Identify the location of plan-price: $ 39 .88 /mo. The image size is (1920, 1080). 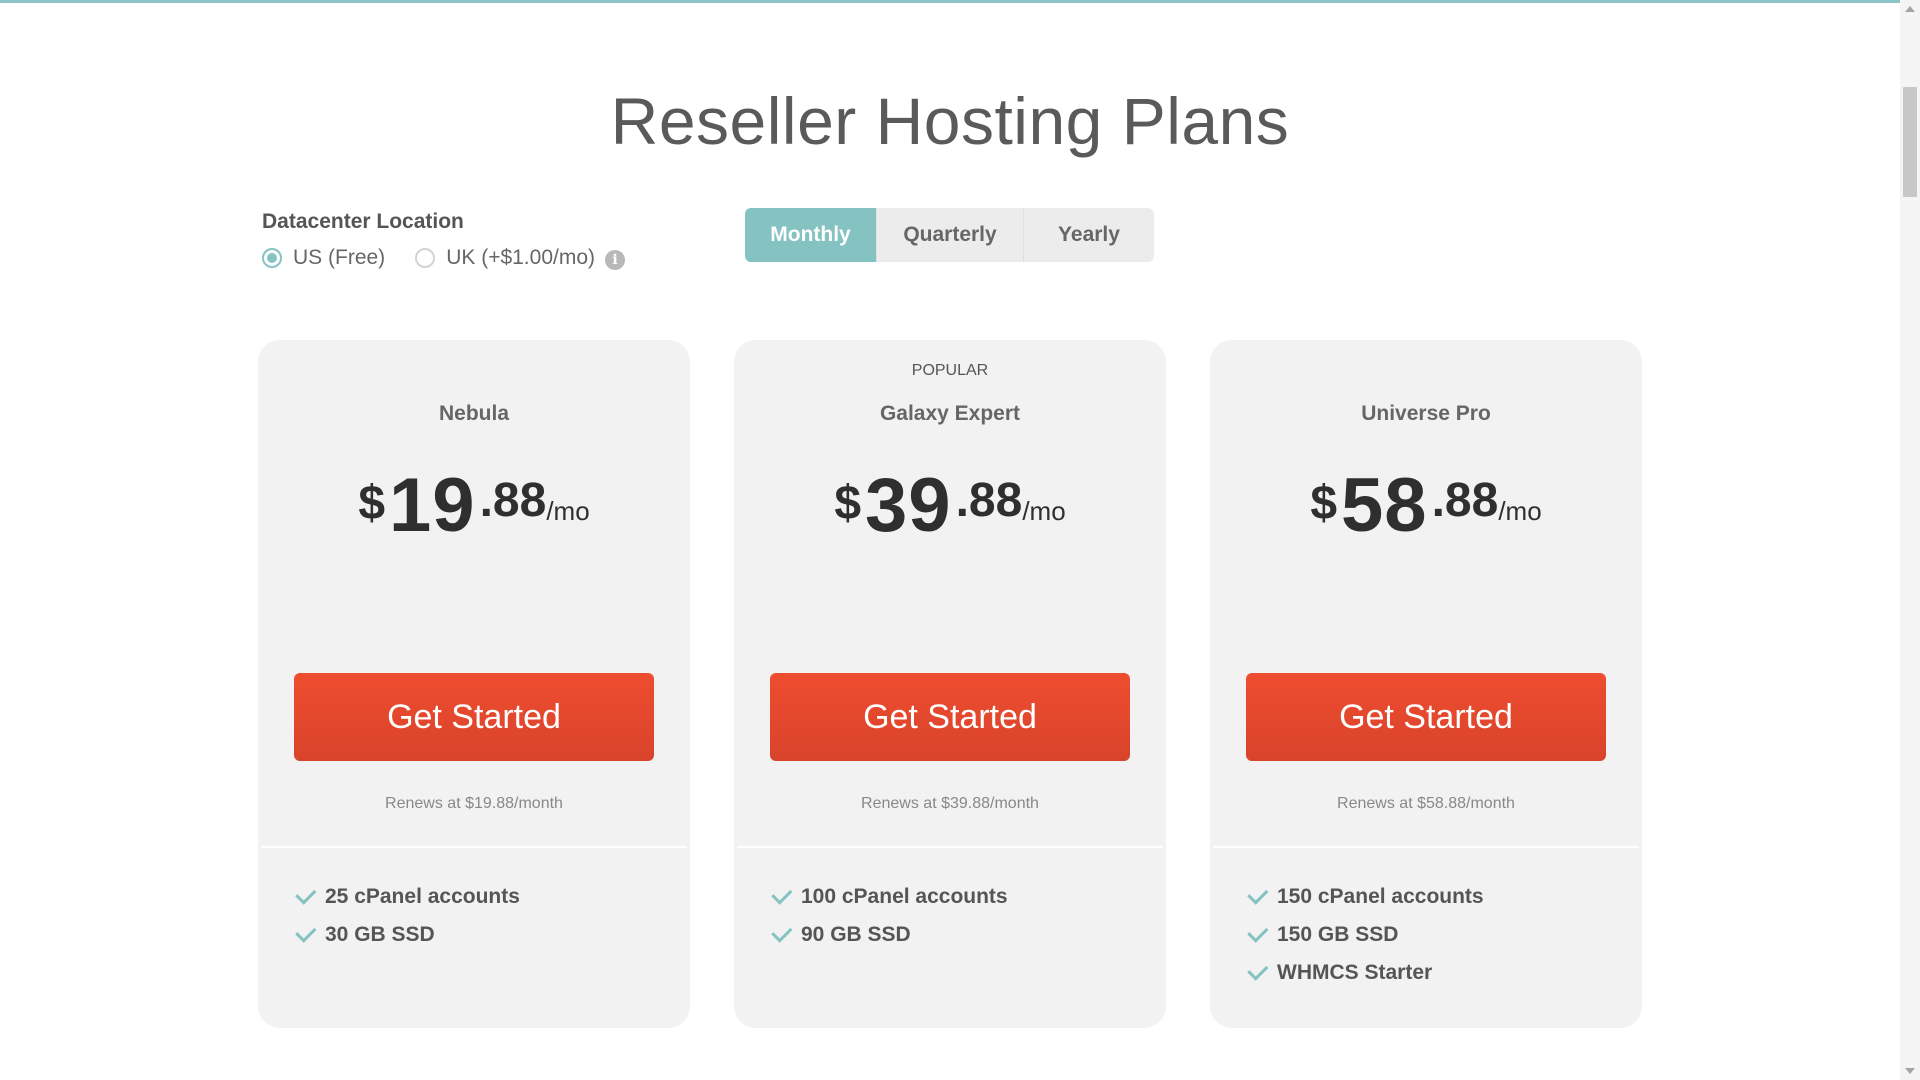
(950, 506).